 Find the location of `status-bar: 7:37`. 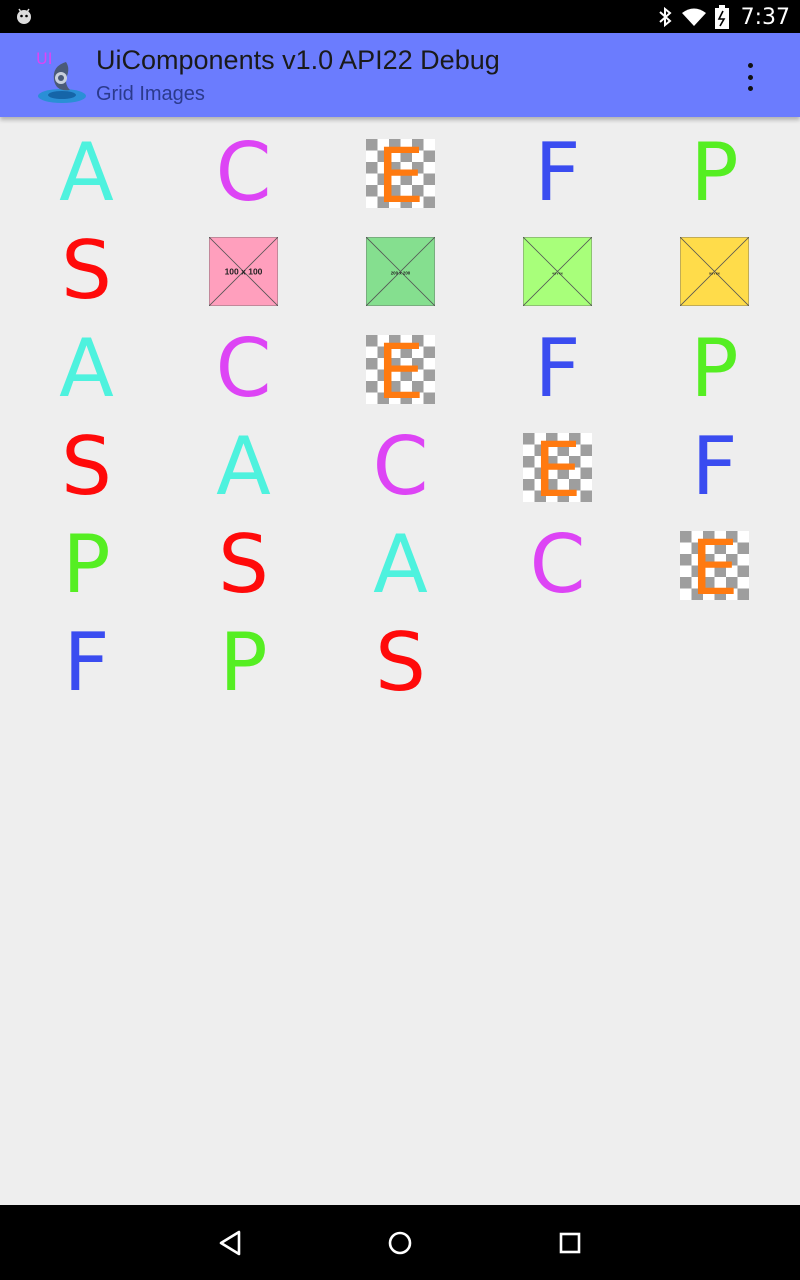

status-bar: 7:37 is located at coordinates (400, 16).